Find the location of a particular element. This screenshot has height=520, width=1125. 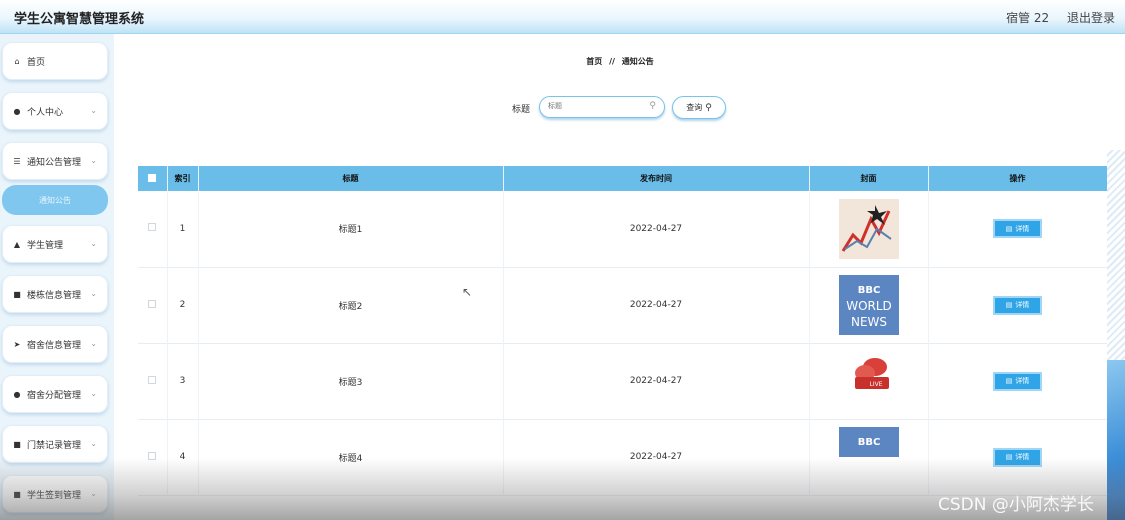

mouse-cursor-icon: ↖ is located at coordinates (467, 292).